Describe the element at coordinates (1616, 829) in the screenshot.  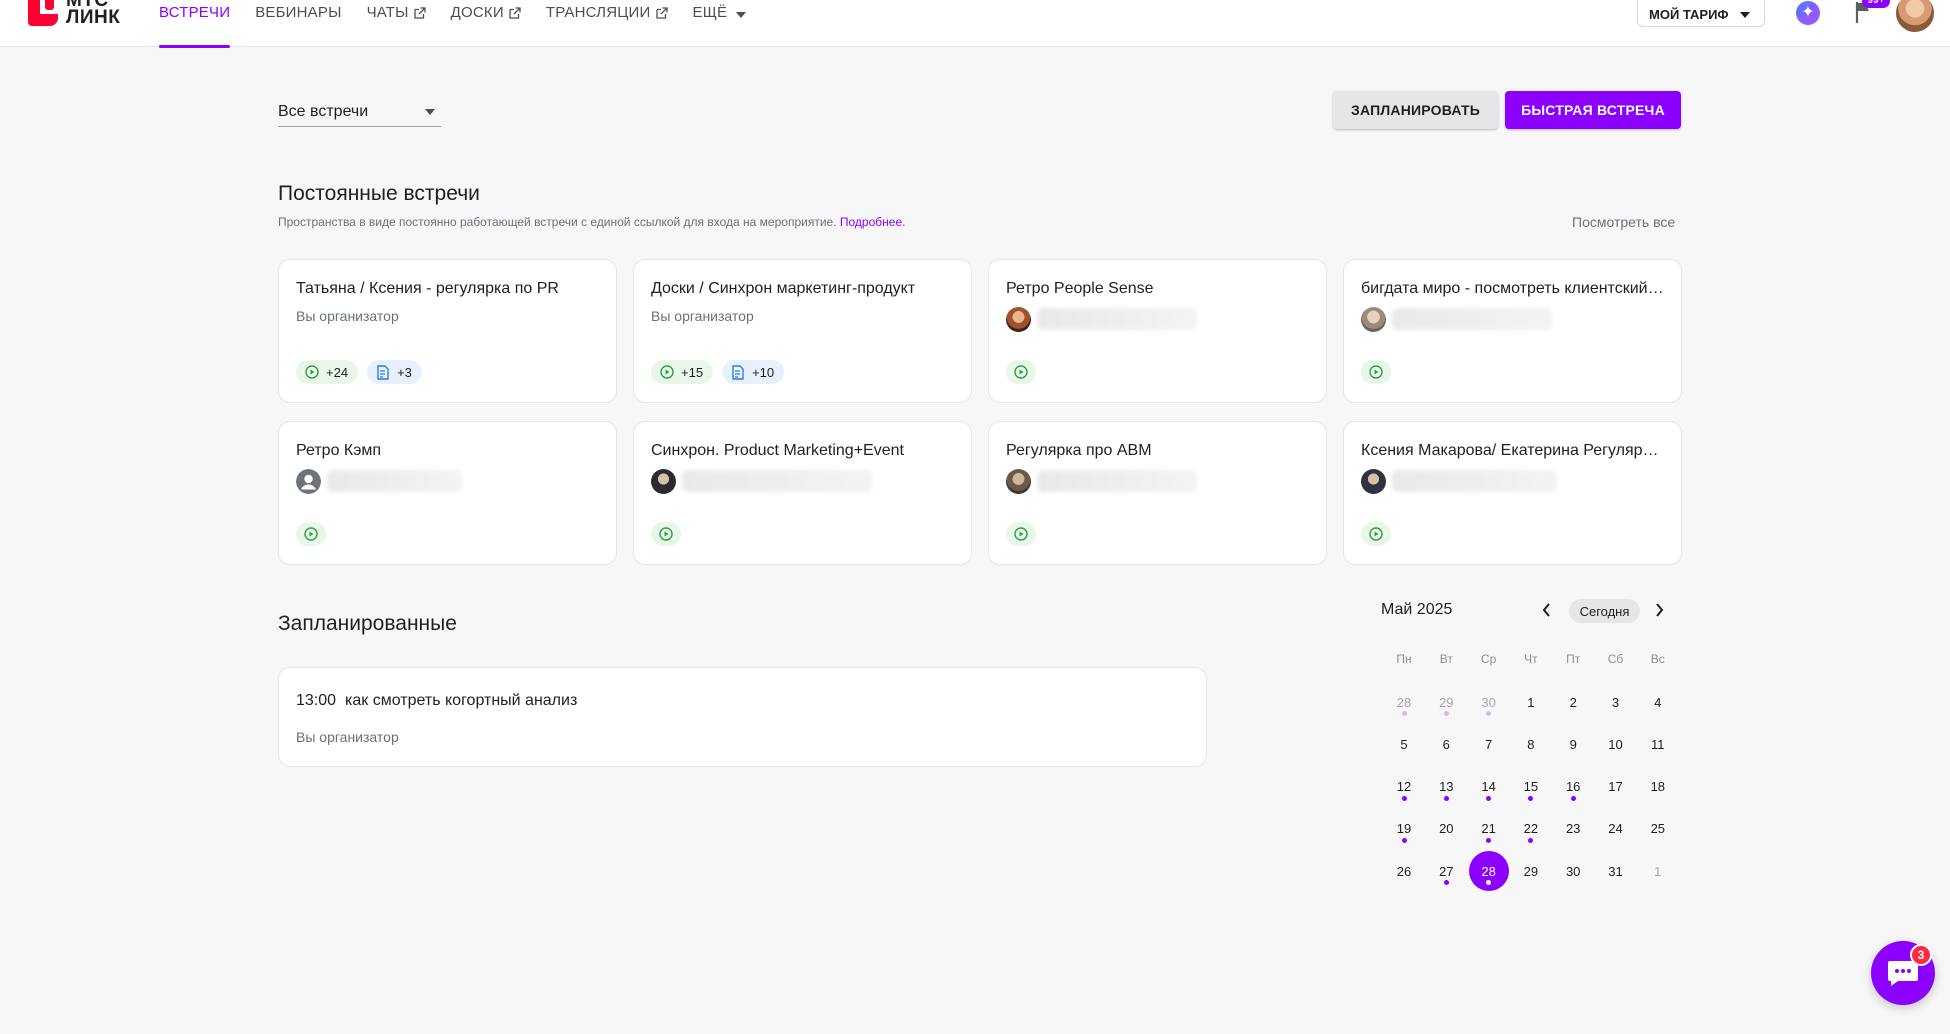
I see `calendar-day: 24` at that location.